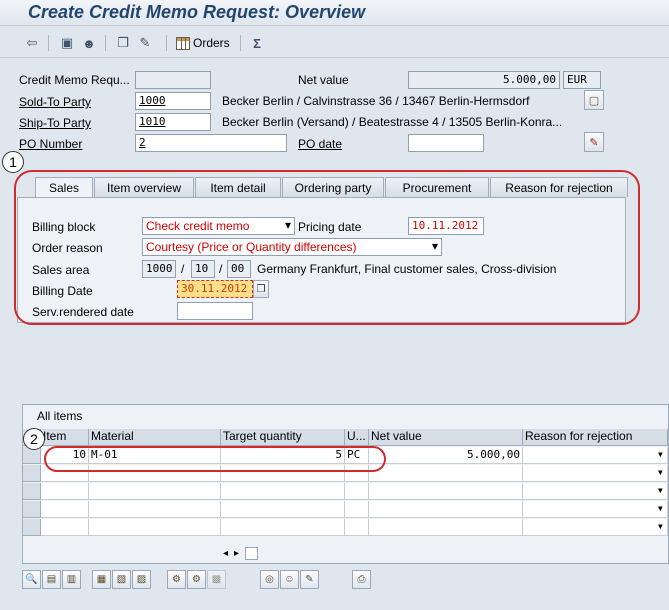  Describe the element at coordinates (55, 123) in the screenshot. I see `ship-to-label: Ship-To Party` at that location.